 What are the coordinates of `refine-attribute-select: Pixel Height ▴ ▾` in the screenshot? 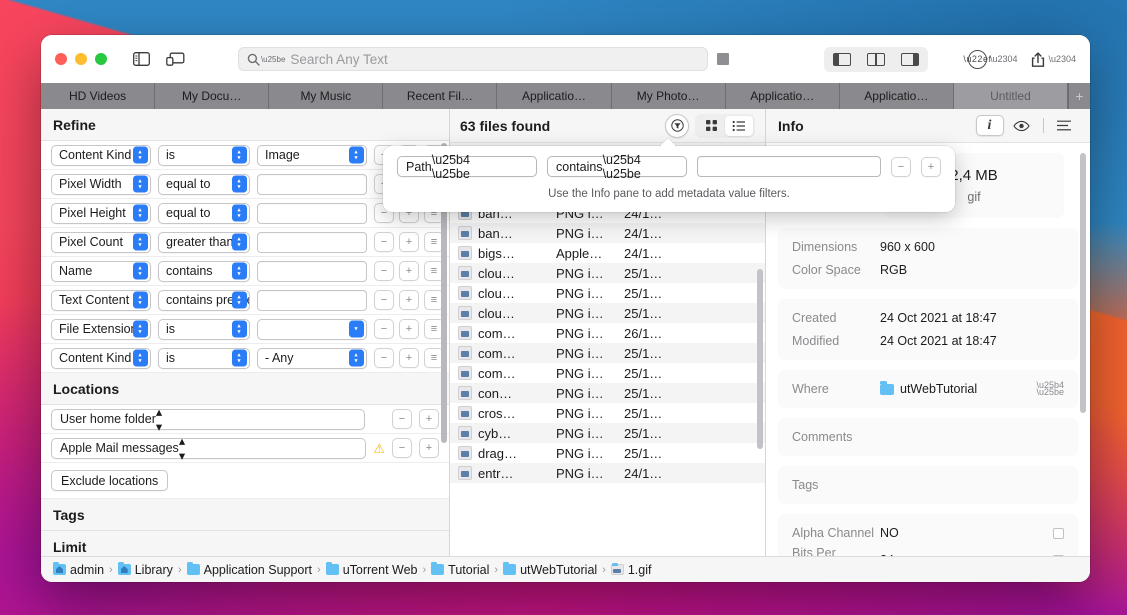 It's located at (101, 213).